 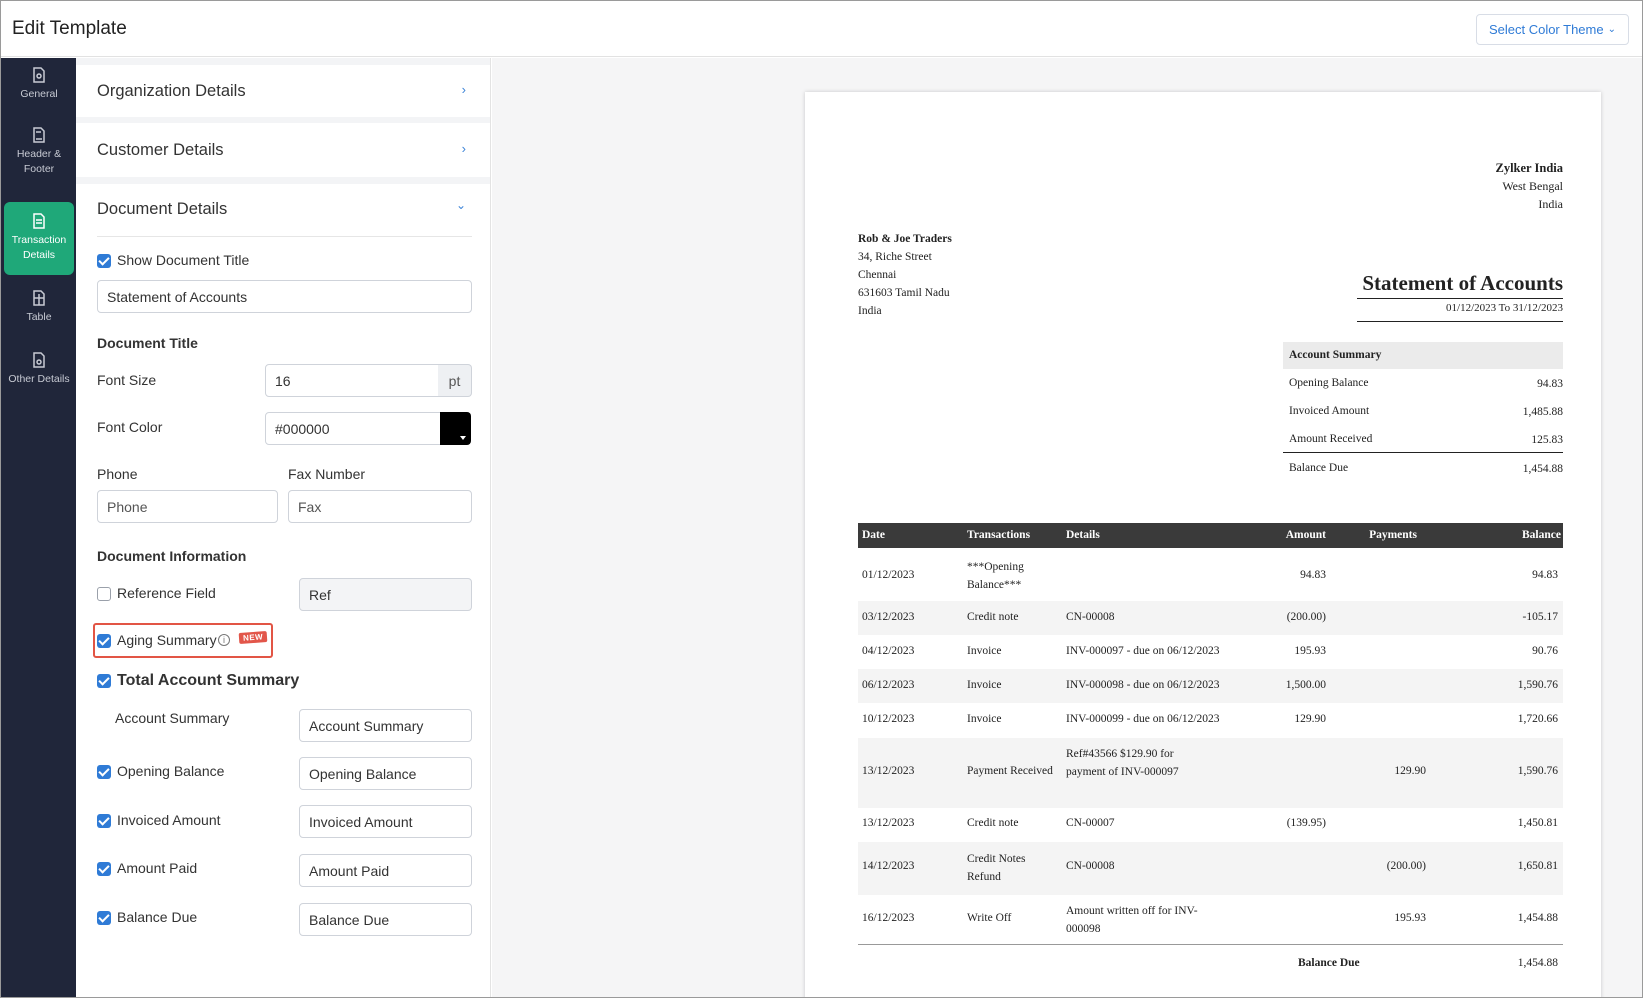 What do you see at coordinates (283, 61) in the screenshot?
I see `divider` at bounding box center [283, 61].